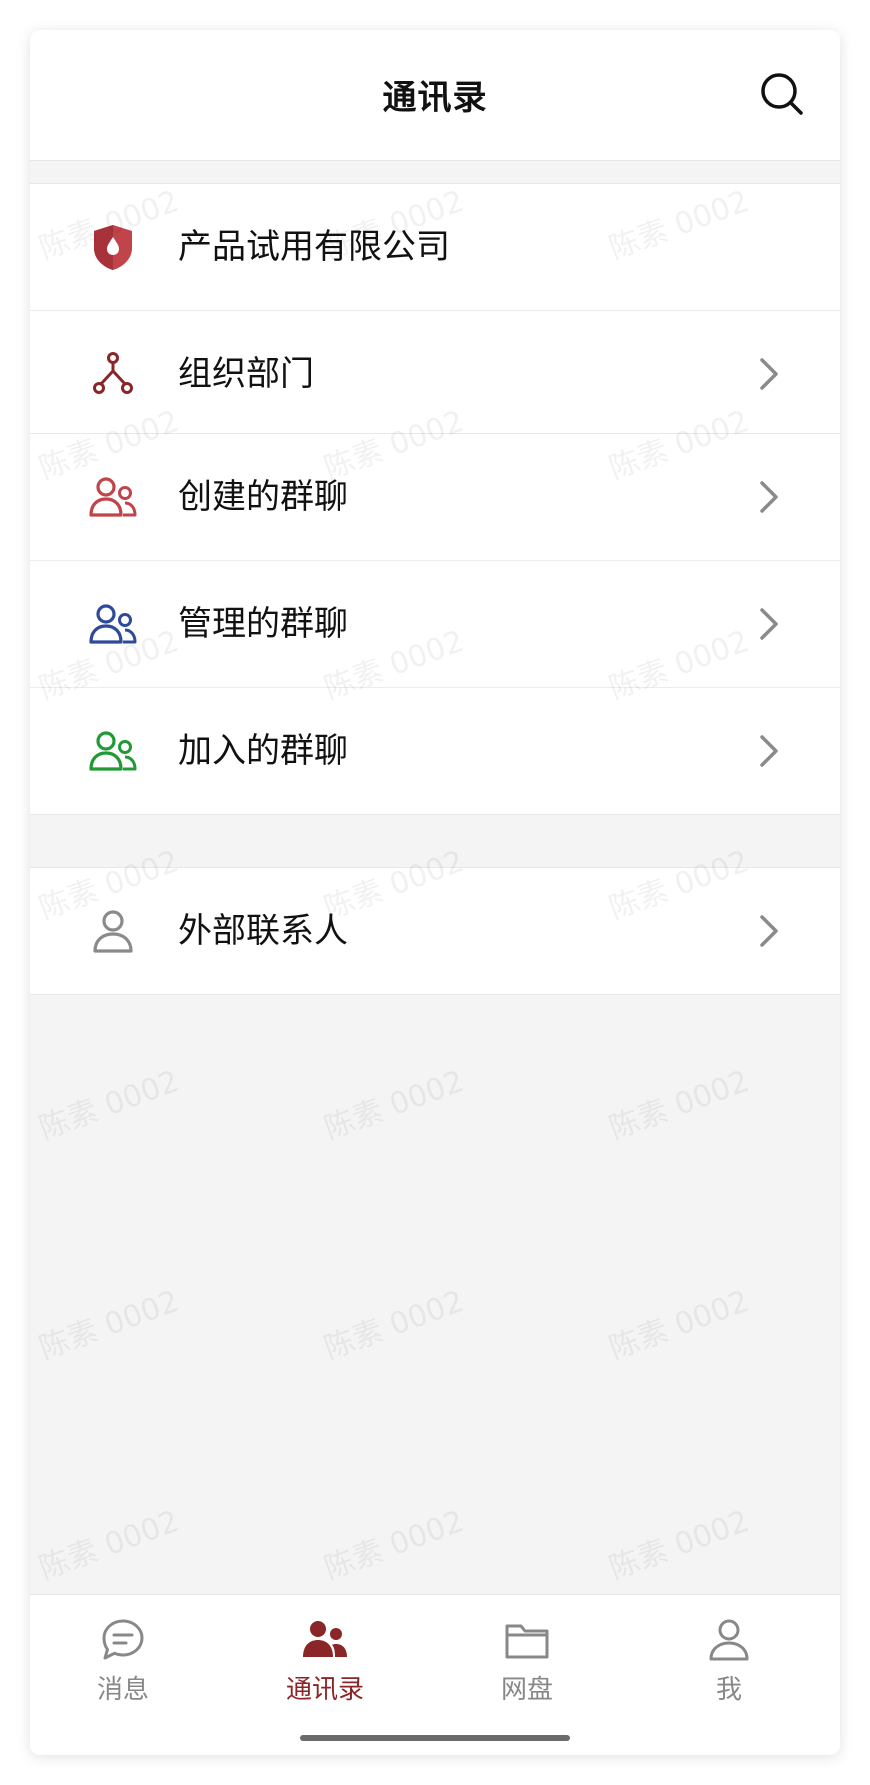  Describe the element at coordinates (113, 247) in the screenshot. I see `company-shield-icon` at that location.